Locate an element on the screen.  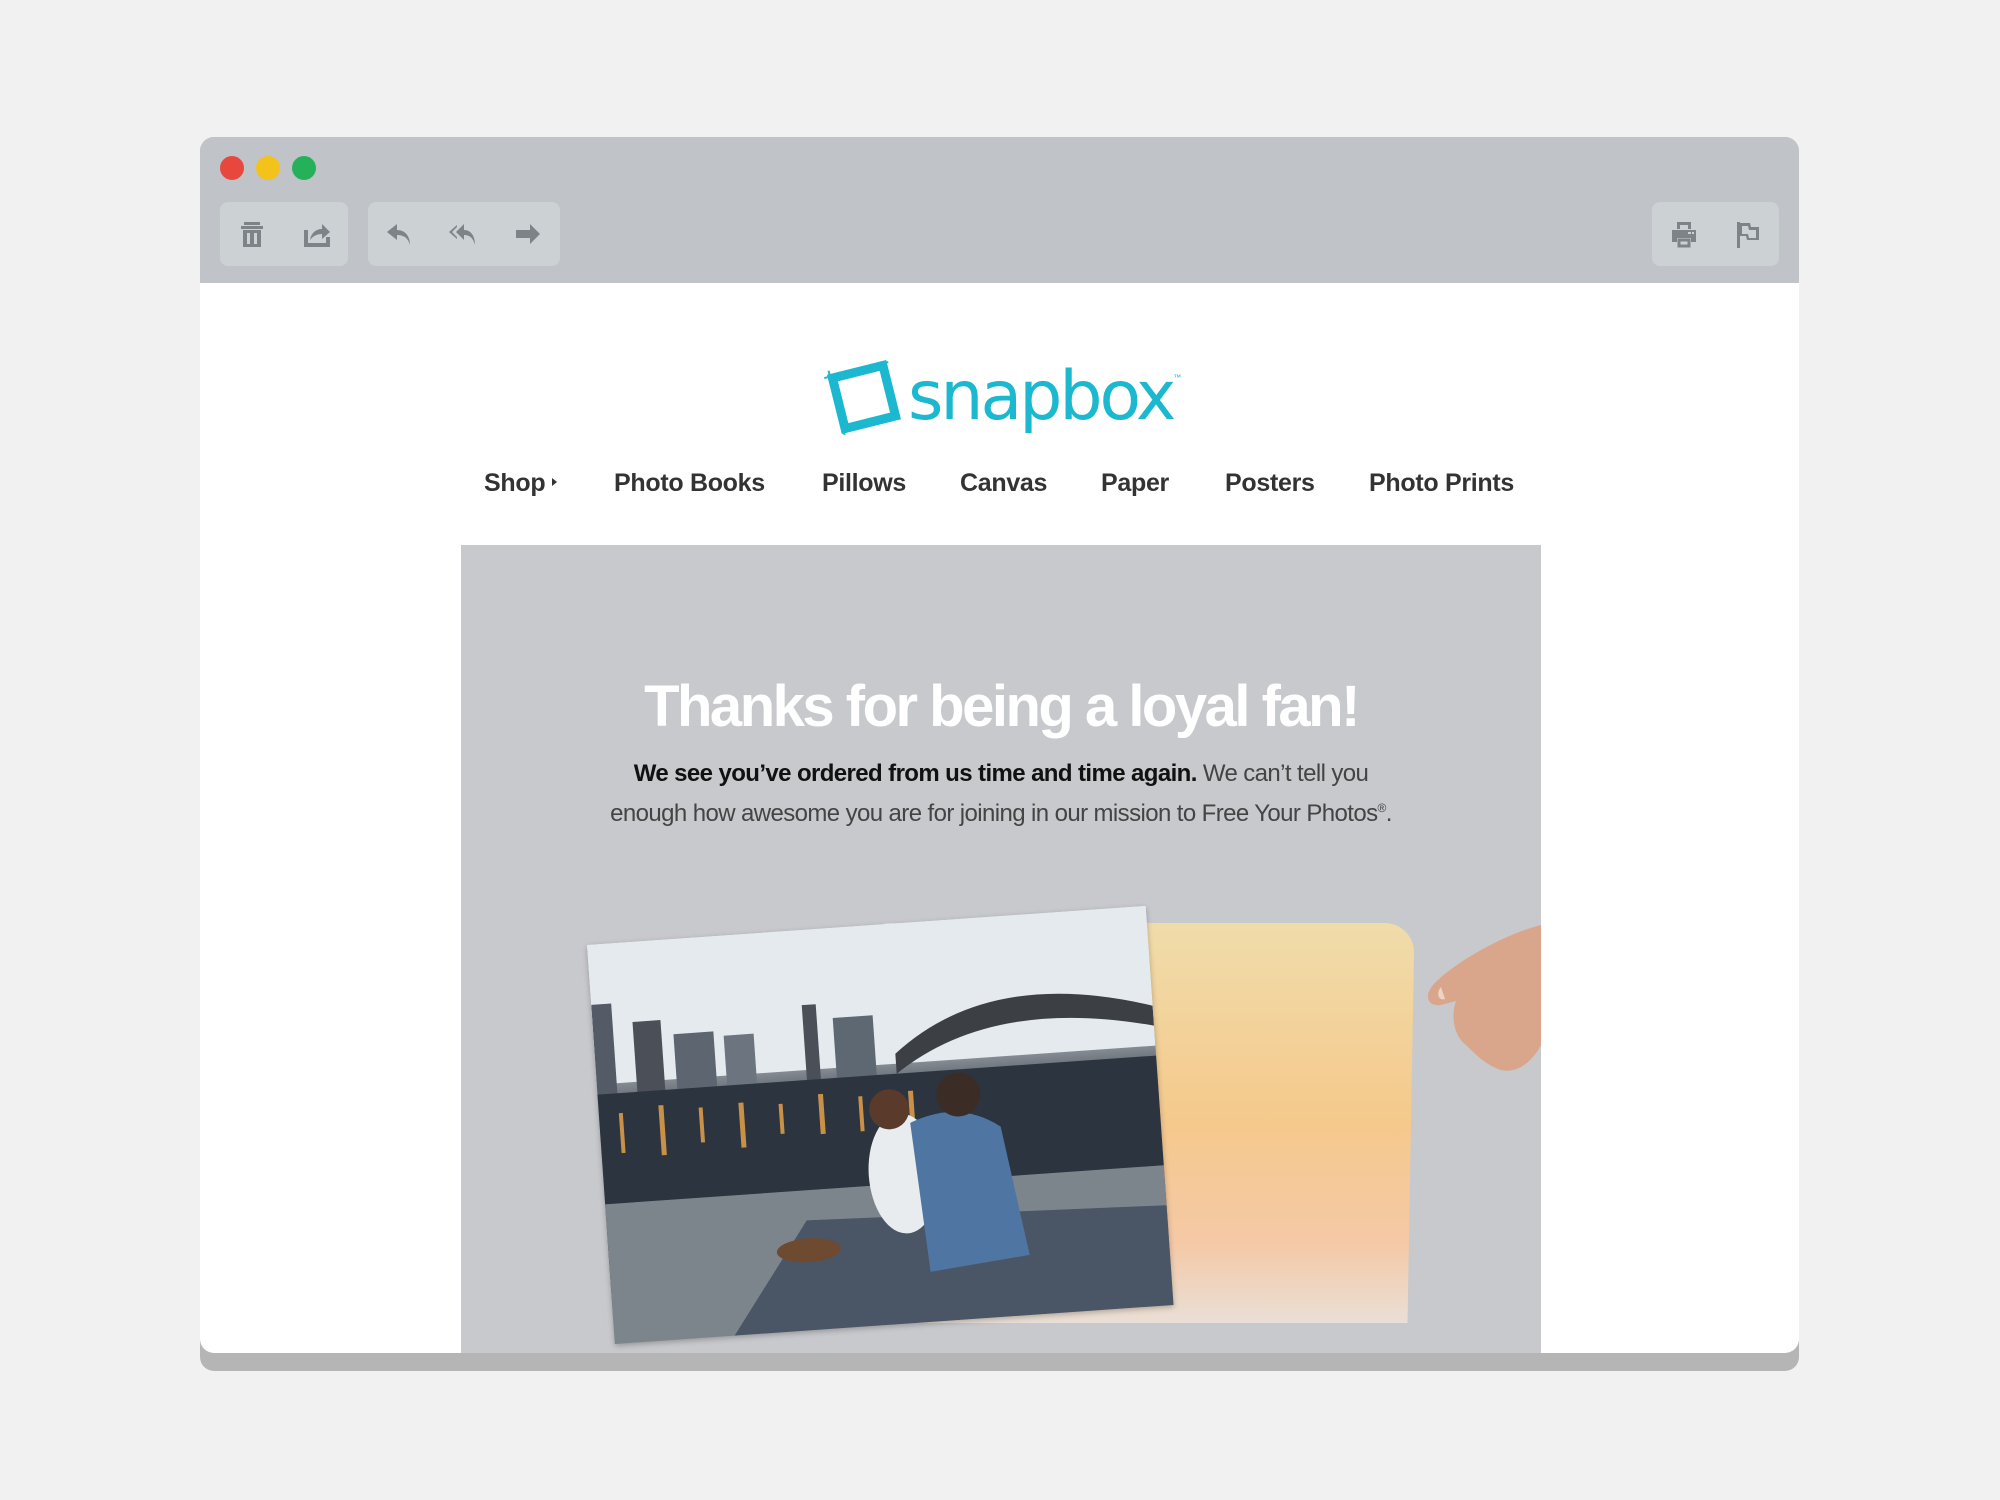
reply-all-button is located at coordinates (464, 234).